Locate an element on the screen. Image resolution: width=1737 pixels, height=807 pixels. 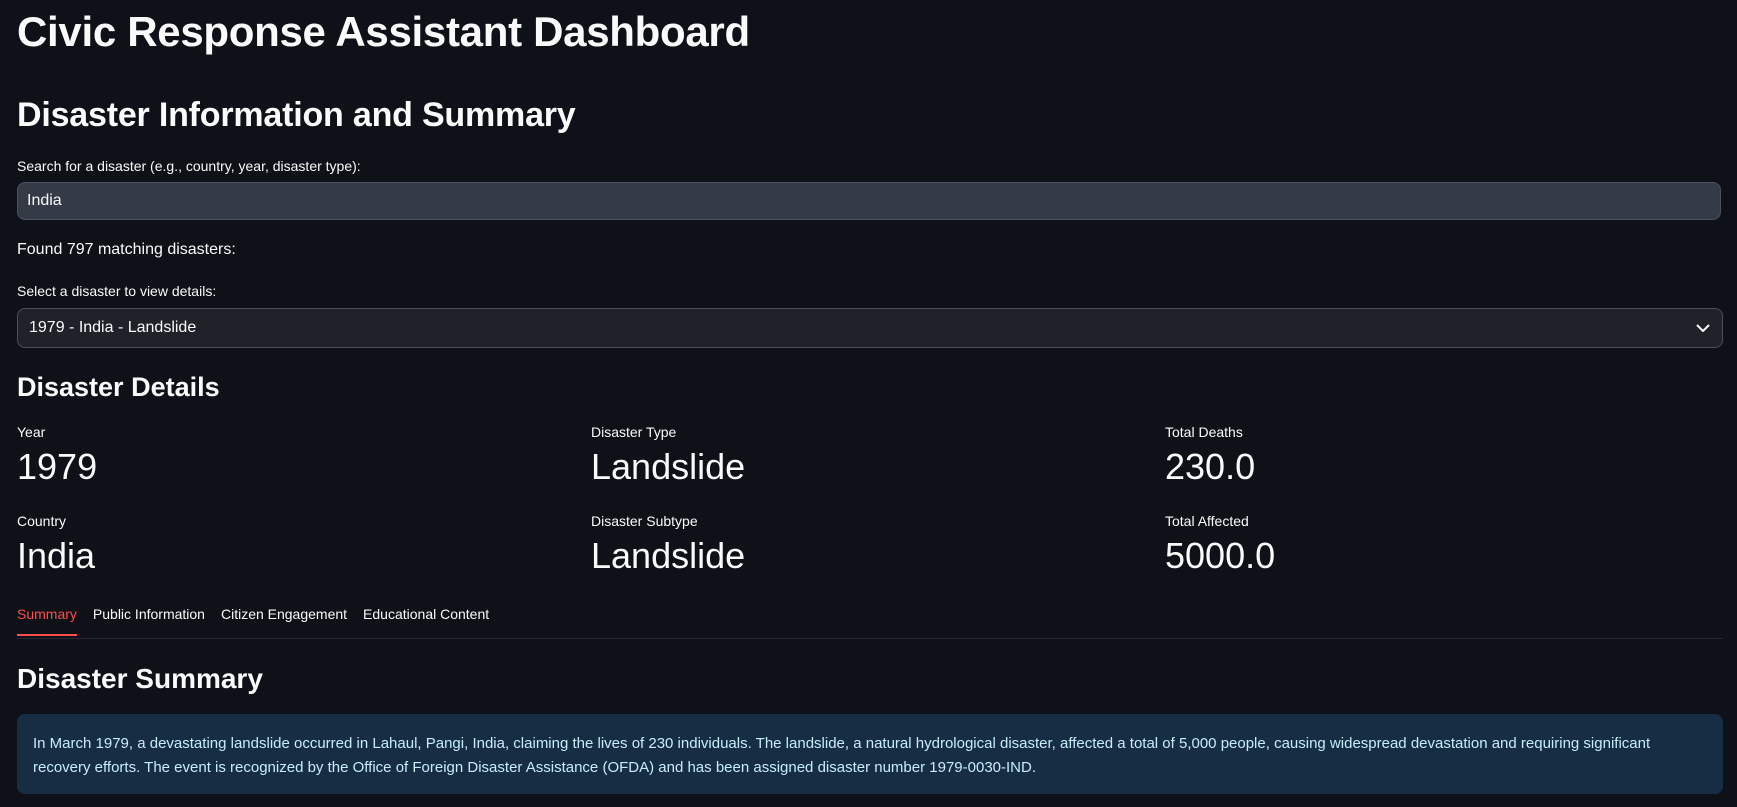
summary-title: Disaster Summary is located at coordinates (140, 678).